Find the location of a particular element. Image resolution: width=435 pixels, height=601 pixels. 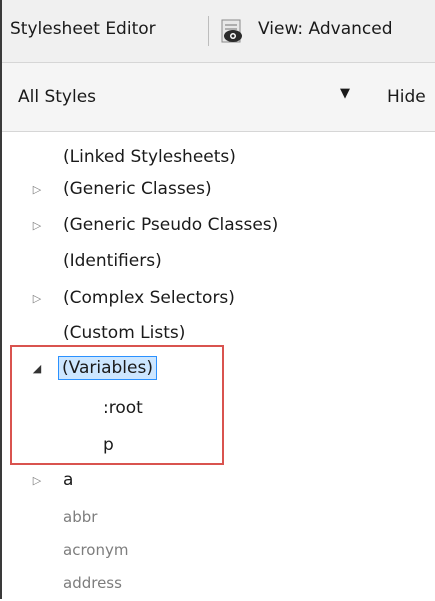

tree-item-generic-classes: ▷ (Generic Classes) is located at coordinates (124, 189).